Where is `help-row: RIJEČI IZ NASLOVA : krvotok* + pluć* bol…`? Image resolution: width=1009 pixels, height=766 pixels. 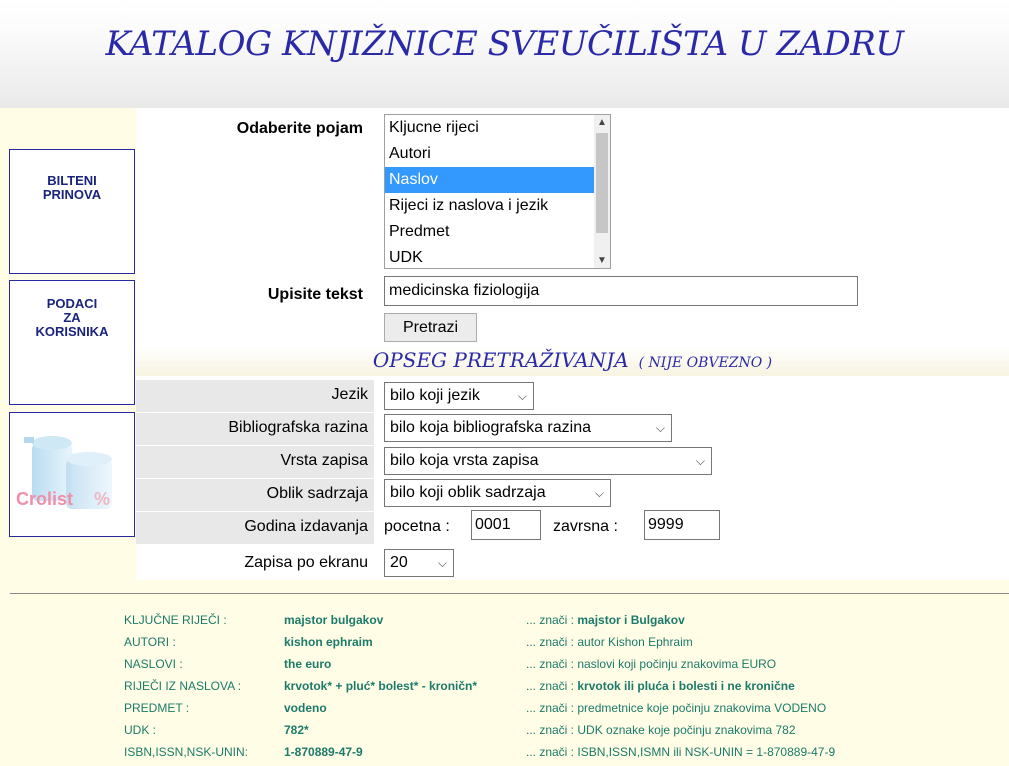 help-row: RIJEČI IZ NASLOVA : krvotok* + pluć* bol… is located at coordinates (459, 686).